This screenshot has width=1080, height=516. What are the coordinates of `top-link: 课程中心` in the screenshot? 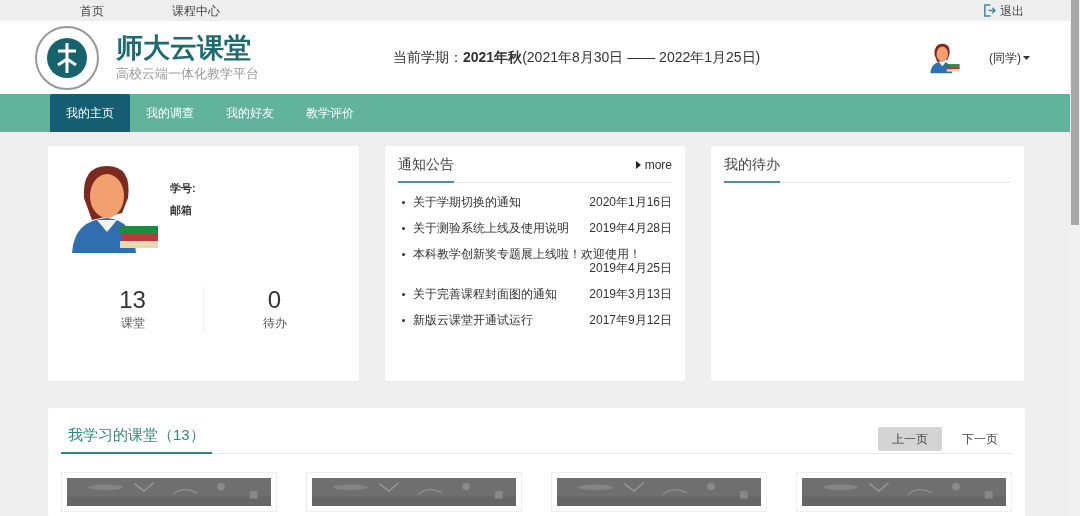 It's located at (196, 10).